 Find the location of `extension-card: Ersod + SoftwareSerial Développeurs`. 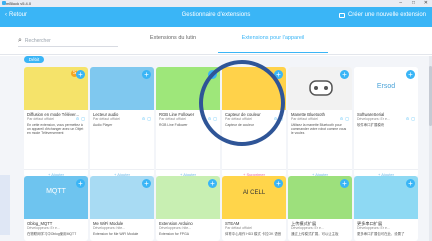

extension-card: Ersod + SoftwareSerial Développeurs is located at coordinates (386, 122).